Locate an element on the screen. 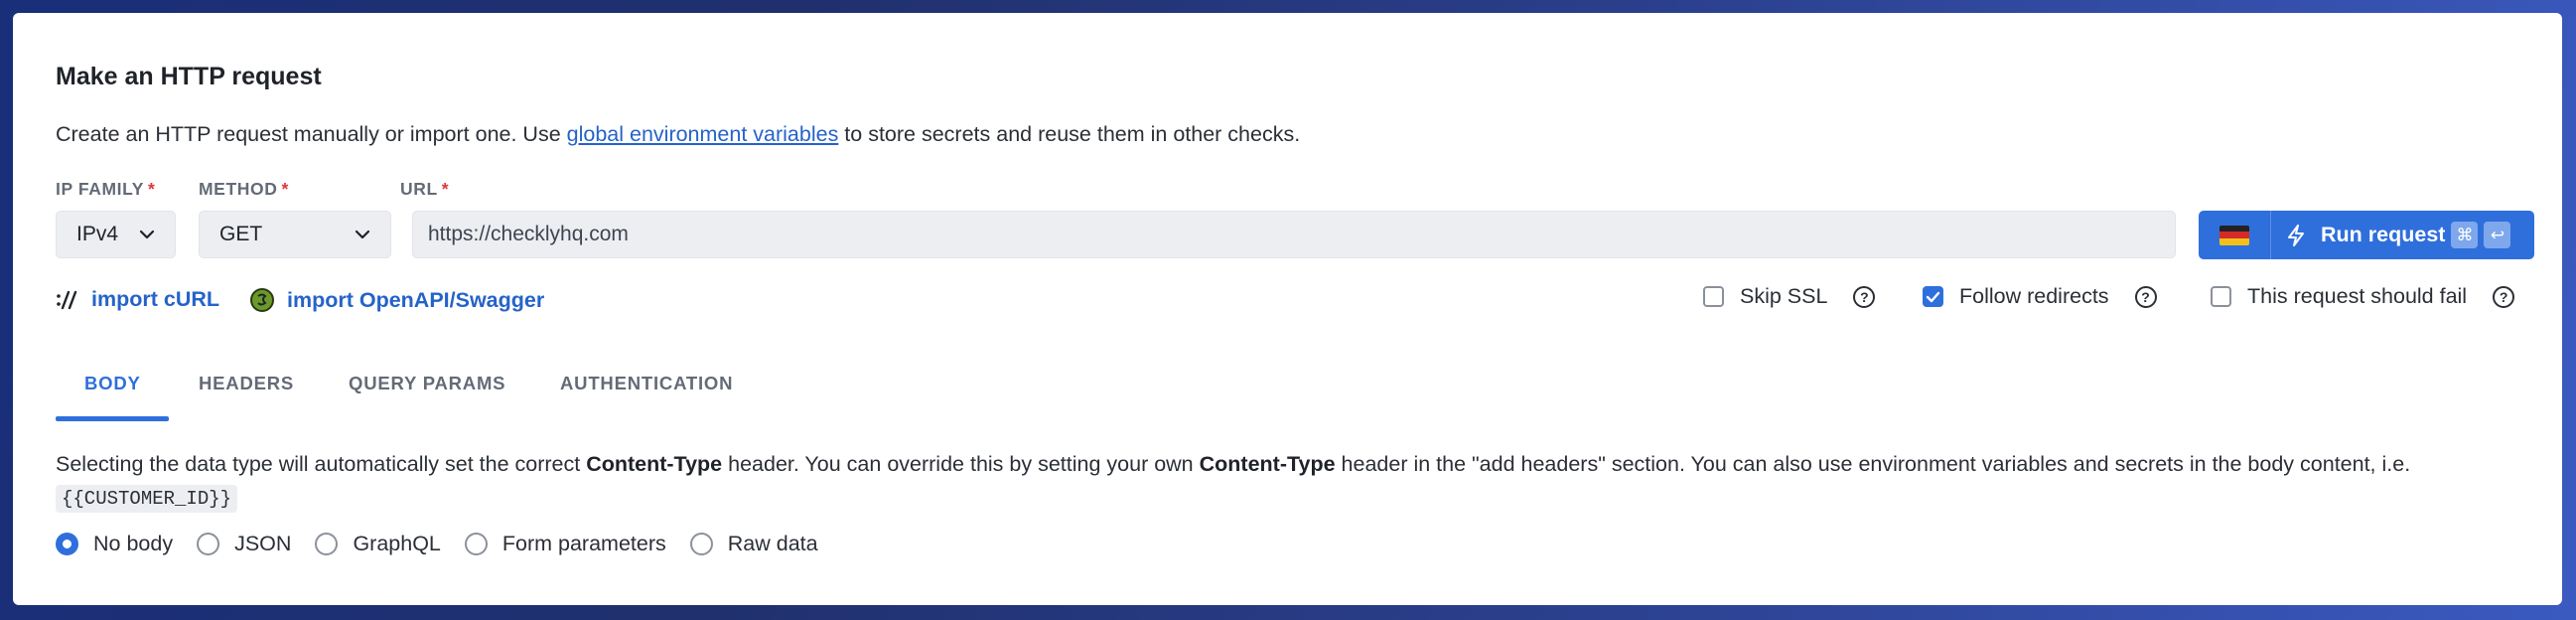 The width and height of the screenshot is (2576, 620). enter-key-badge: ↩ is located at coordinates (2497, 235).